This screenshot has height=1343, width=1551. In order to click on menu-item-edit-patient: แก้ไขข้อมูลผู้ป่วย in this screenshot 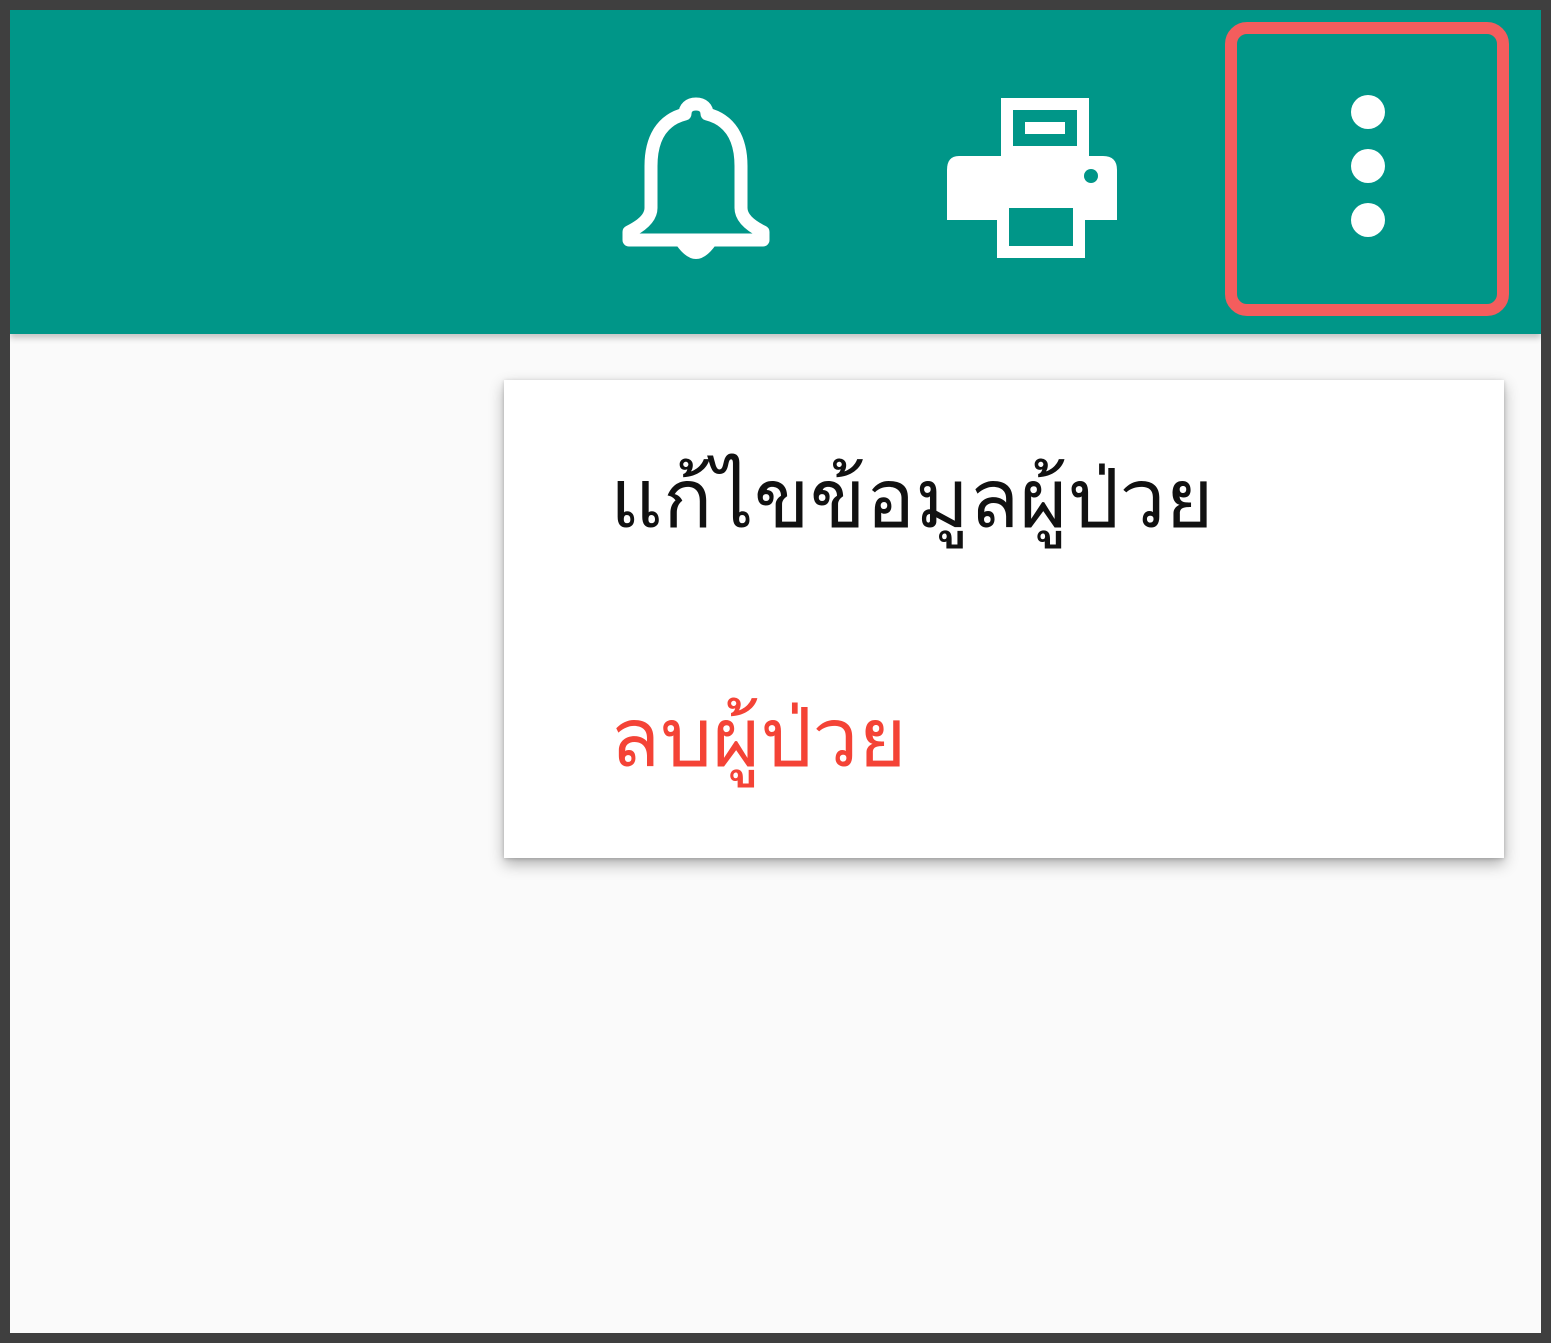, I will do `click(1004, 499)`.